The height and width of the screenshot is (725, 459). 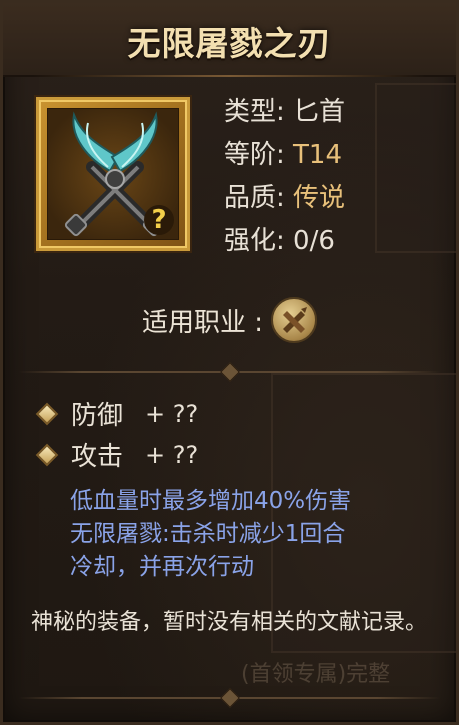 What do you see at coordinates (208, 534) in the screenshot?
I see `effect-line: 无限屠戮:击杀时减少1回合` at bounding box center [208, 534].